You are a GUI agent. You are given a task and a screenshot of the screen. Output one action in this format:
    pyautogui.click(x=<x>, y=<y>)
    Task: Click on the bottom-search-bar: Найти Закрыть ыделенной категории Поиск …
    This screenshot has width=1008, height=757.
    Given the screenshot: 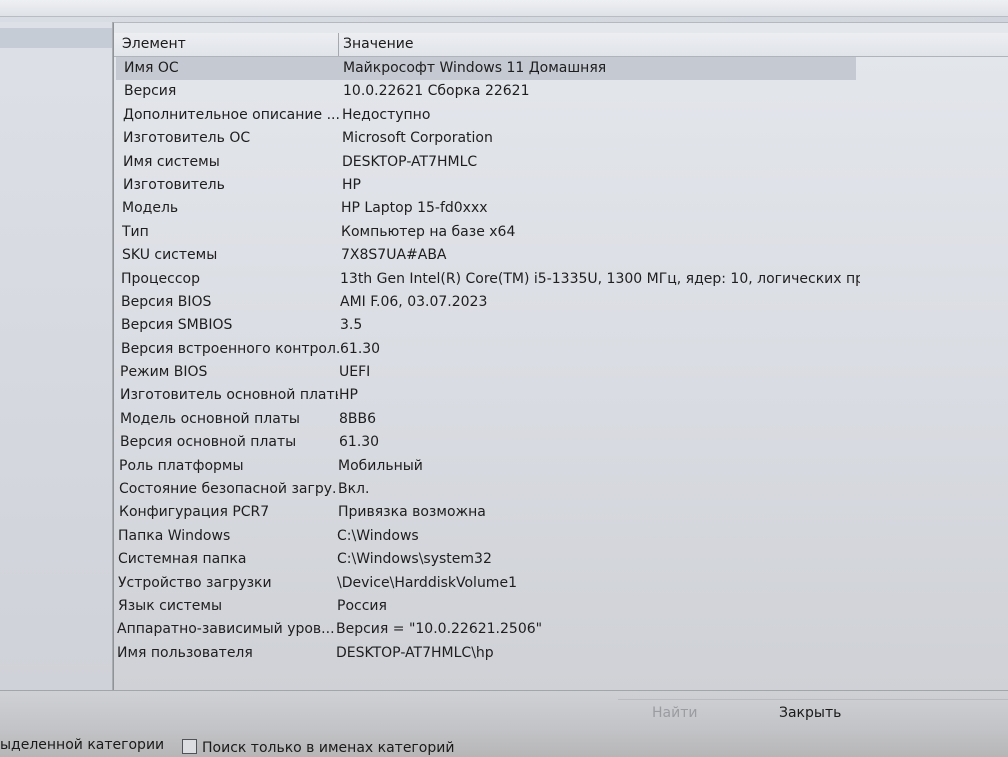 What is the action you would take?
    pyautogui.click(x=504, y=723)
    